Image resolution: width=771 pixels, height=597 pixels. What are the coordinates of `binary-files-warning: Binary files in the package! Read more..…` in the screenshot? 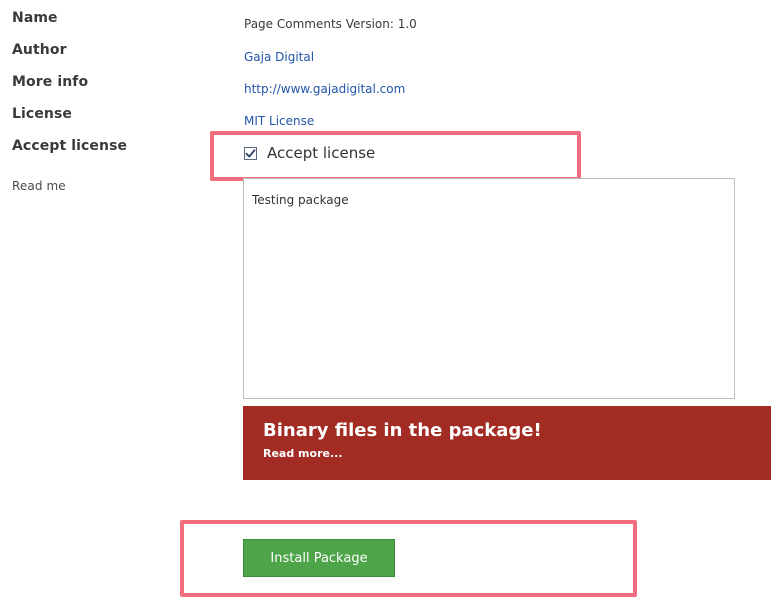 It's located at (507, 443).